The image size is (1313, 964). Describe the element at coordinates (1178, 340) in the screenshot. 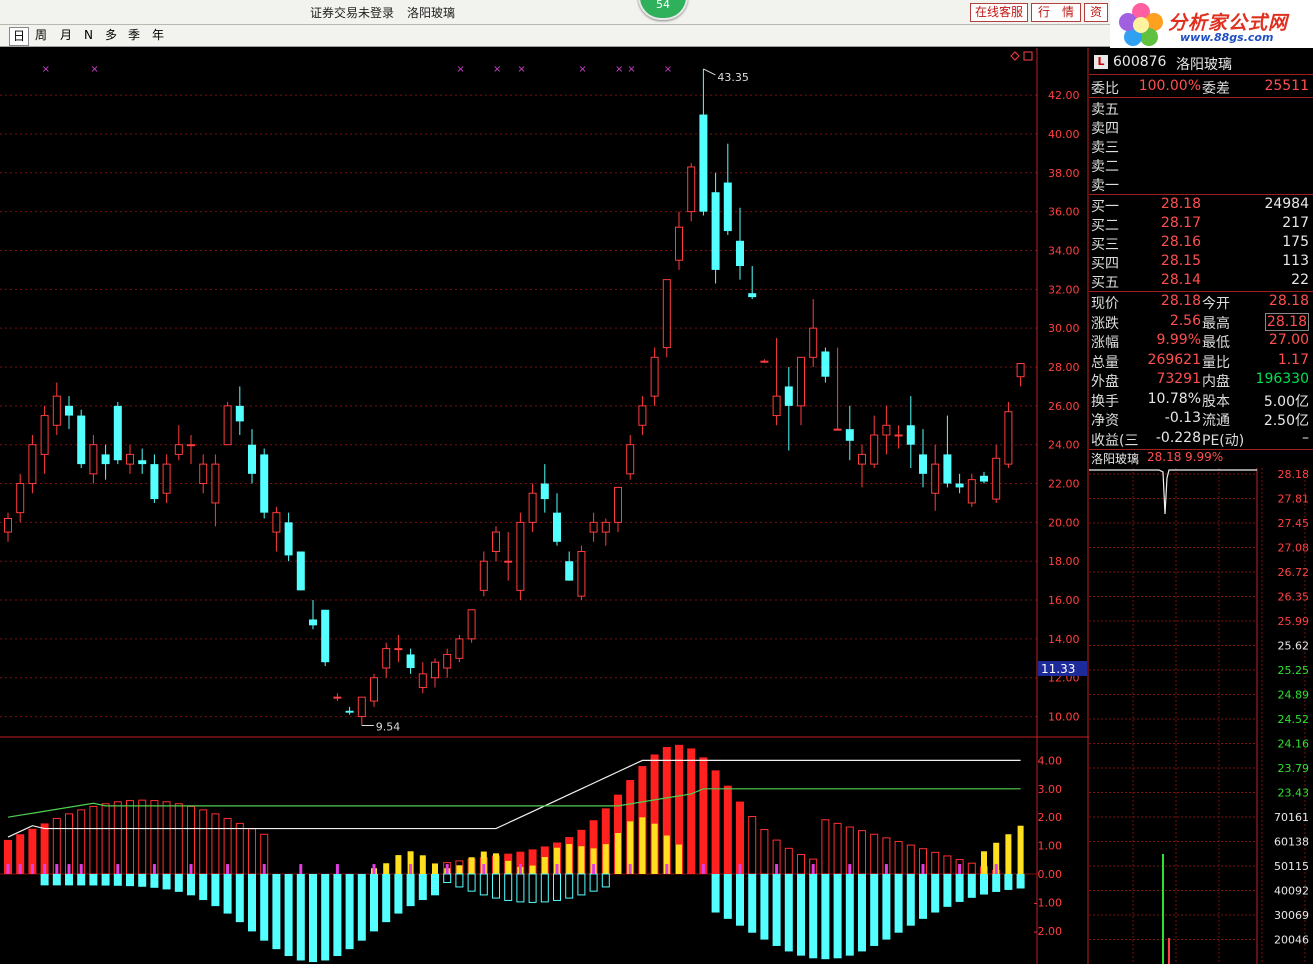

I see `stat-value: 9.99%` at that location.